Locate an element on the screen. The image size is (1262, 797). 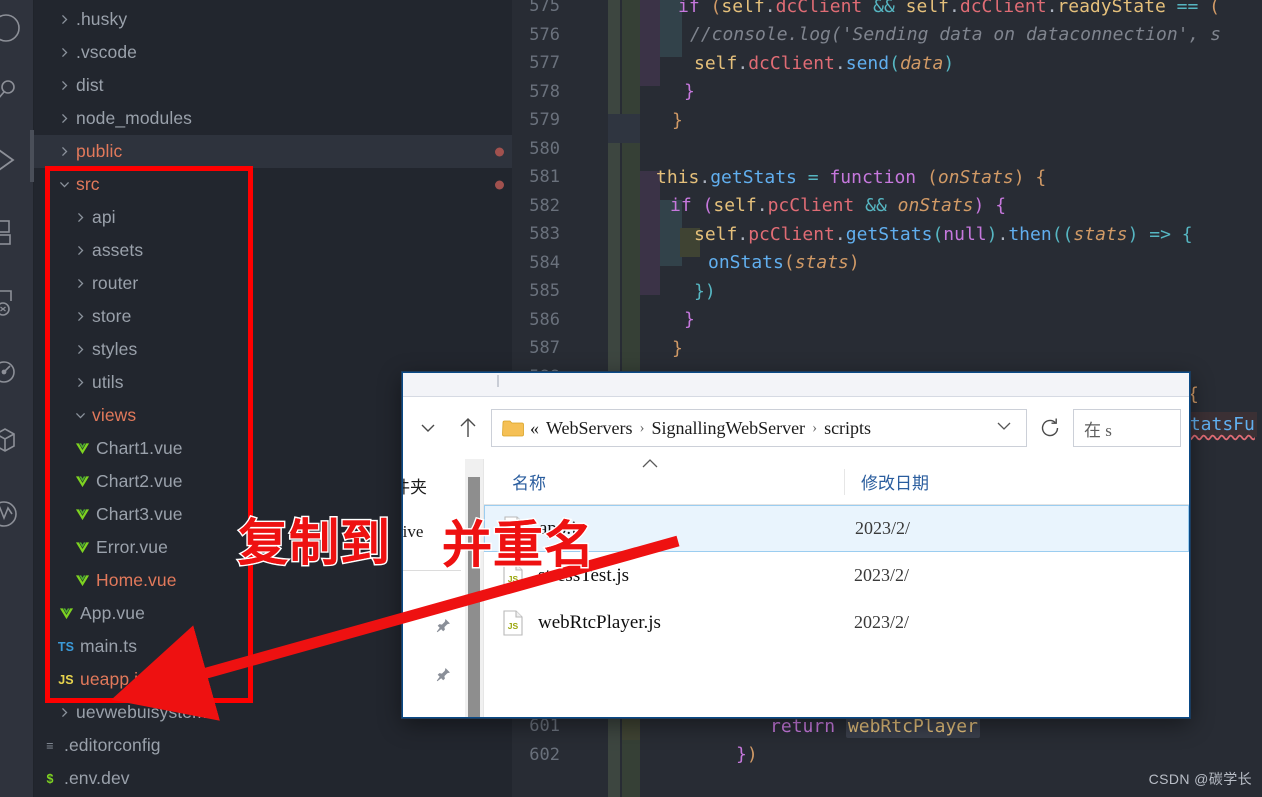
tree-item-router: router is located at coordinates (273, 283).